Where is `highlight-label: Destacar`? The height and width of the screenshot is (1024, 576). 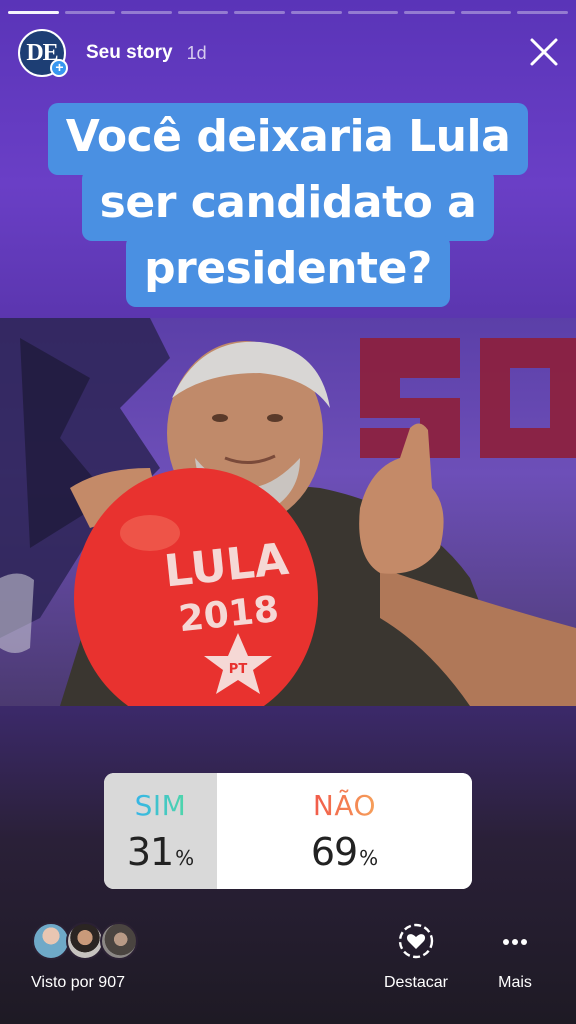
highlight-label: Destacar is located at coordinates (416, 982).